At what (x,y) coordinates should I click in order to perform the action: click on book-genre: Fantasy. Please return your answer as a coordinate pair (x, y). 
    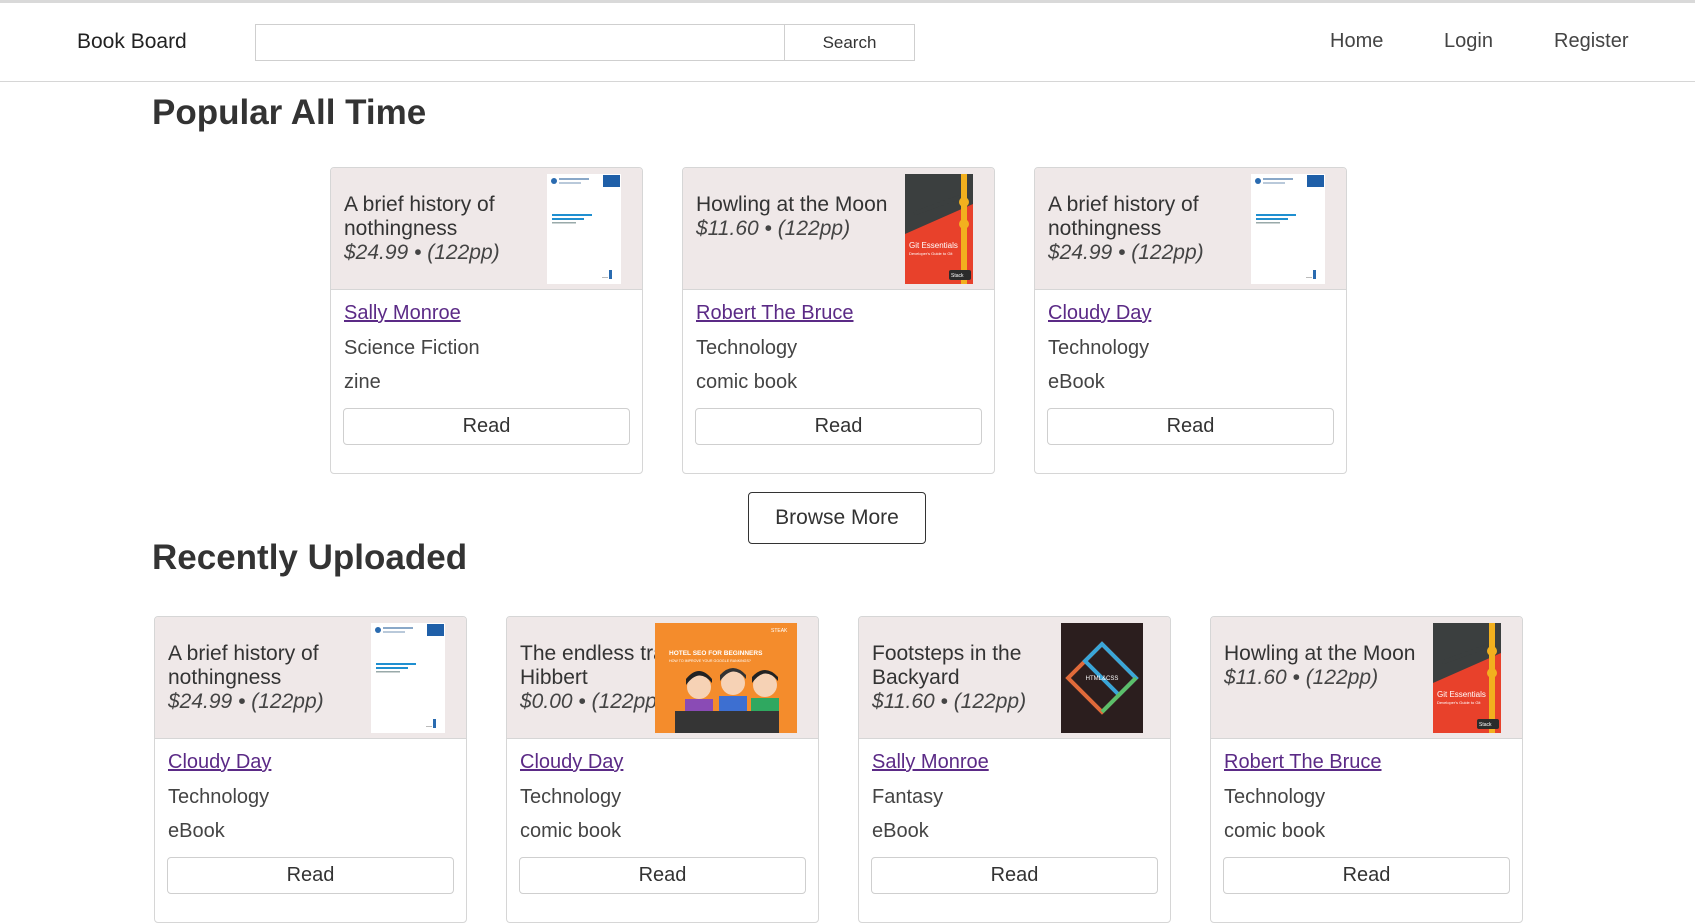
    Looking at the image, I should click on (908, 797).